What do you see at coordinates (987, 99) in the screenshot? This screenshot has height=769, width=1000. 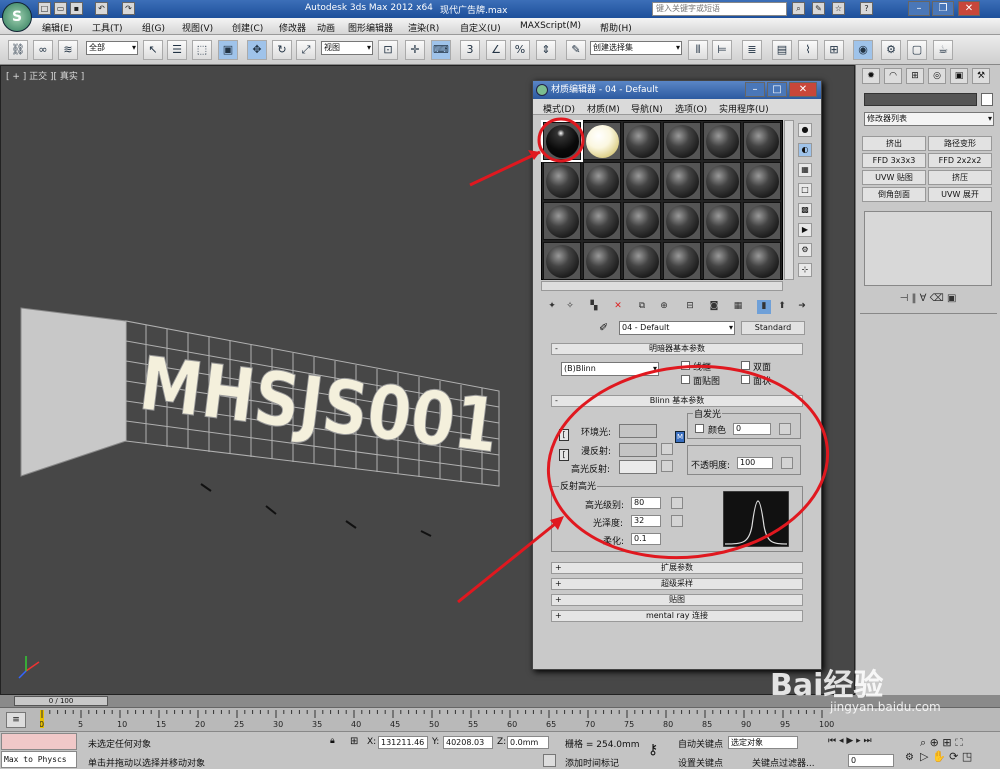 I see `object-color-swatch` at bounding box center [987, 99].